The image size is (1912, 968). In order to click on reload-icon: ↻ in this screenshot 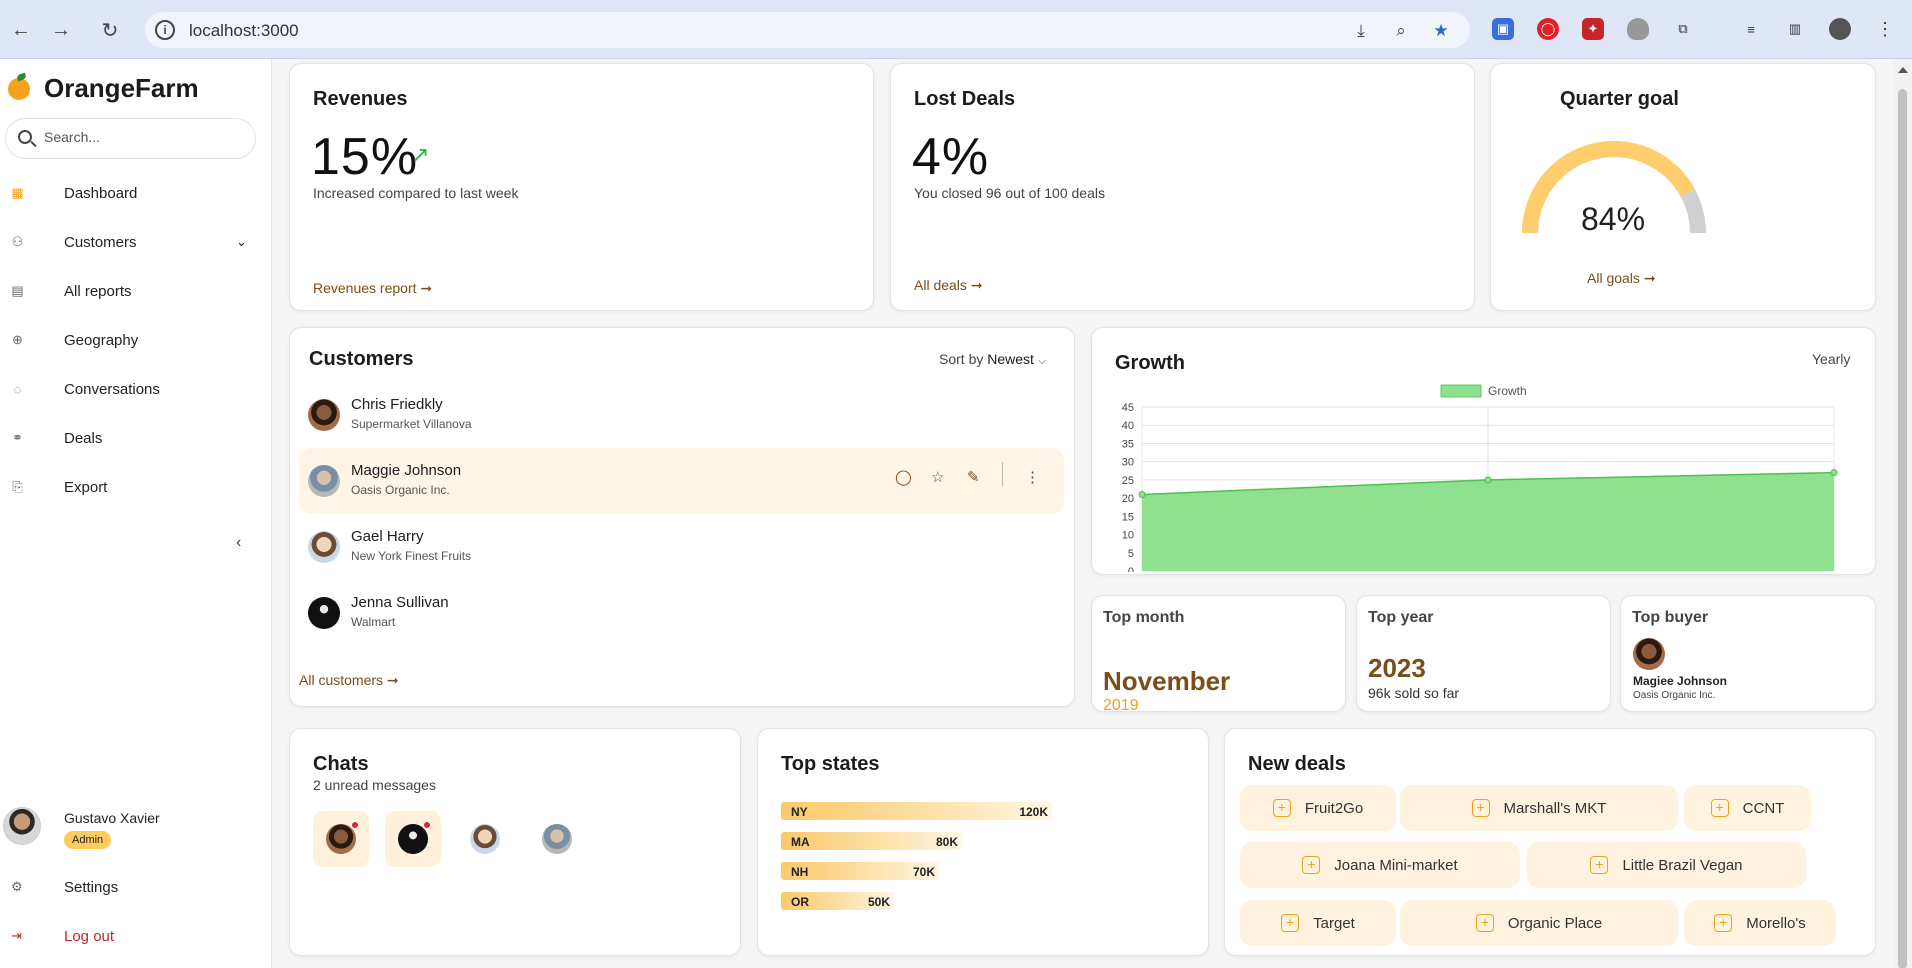, I will do `click(110, 30)`.